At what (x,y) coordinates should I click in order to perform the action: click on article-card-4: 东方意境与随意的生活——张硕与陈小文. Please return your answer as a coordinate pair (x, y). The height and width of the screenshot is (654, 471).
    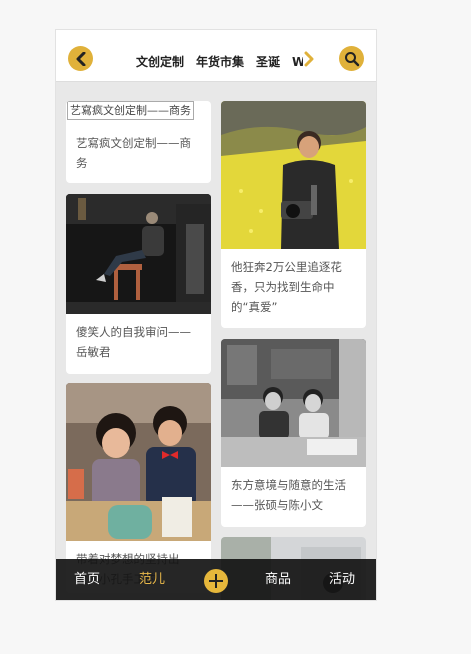
    Looking at the image, I should click on (293, 433).